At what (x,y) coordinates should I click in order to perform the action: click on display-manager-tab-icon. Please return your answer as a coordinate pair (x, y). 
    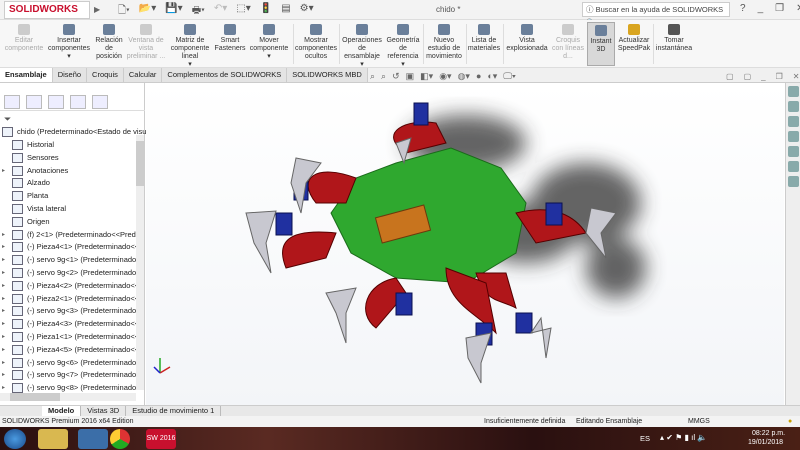
    Looking at the image, I should click on (100, 102).